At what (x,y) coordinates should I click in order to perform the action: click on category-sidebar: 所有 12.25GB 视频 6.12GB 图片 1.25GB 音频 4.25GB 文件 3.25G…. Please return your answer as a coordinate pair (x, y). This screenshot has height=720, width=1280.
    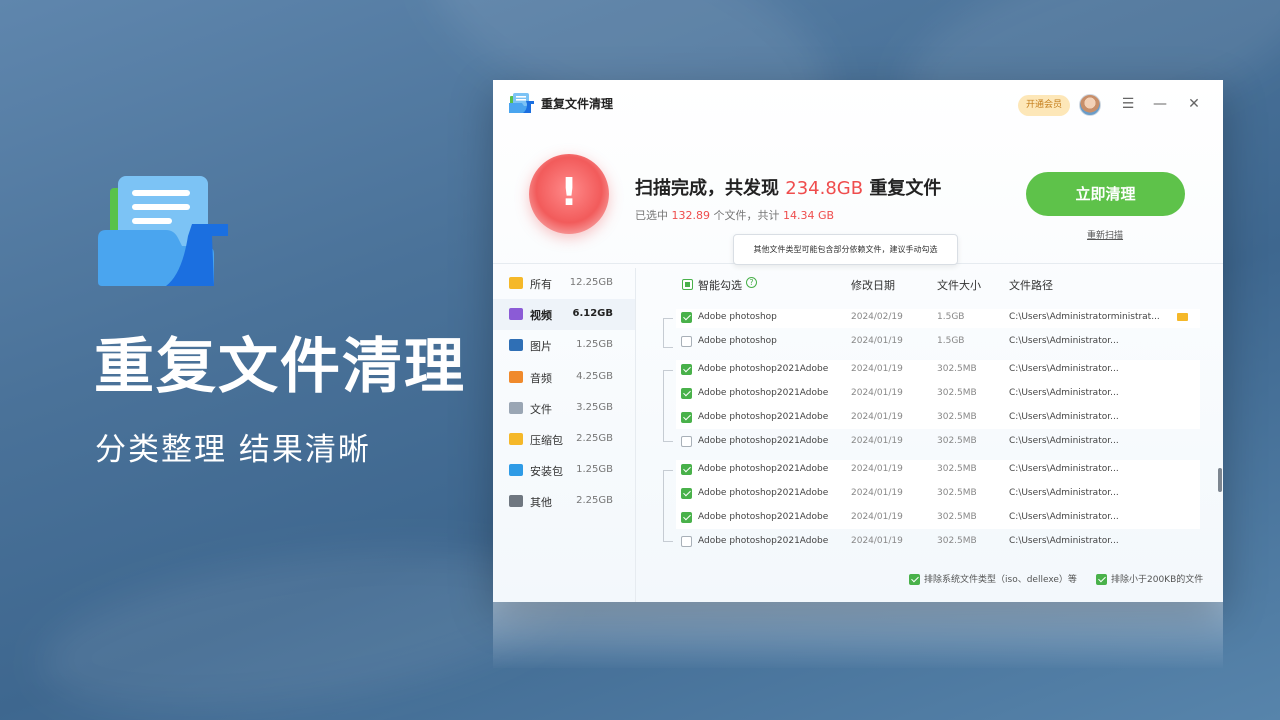
    Looking at the image, I should click on (564, 435).